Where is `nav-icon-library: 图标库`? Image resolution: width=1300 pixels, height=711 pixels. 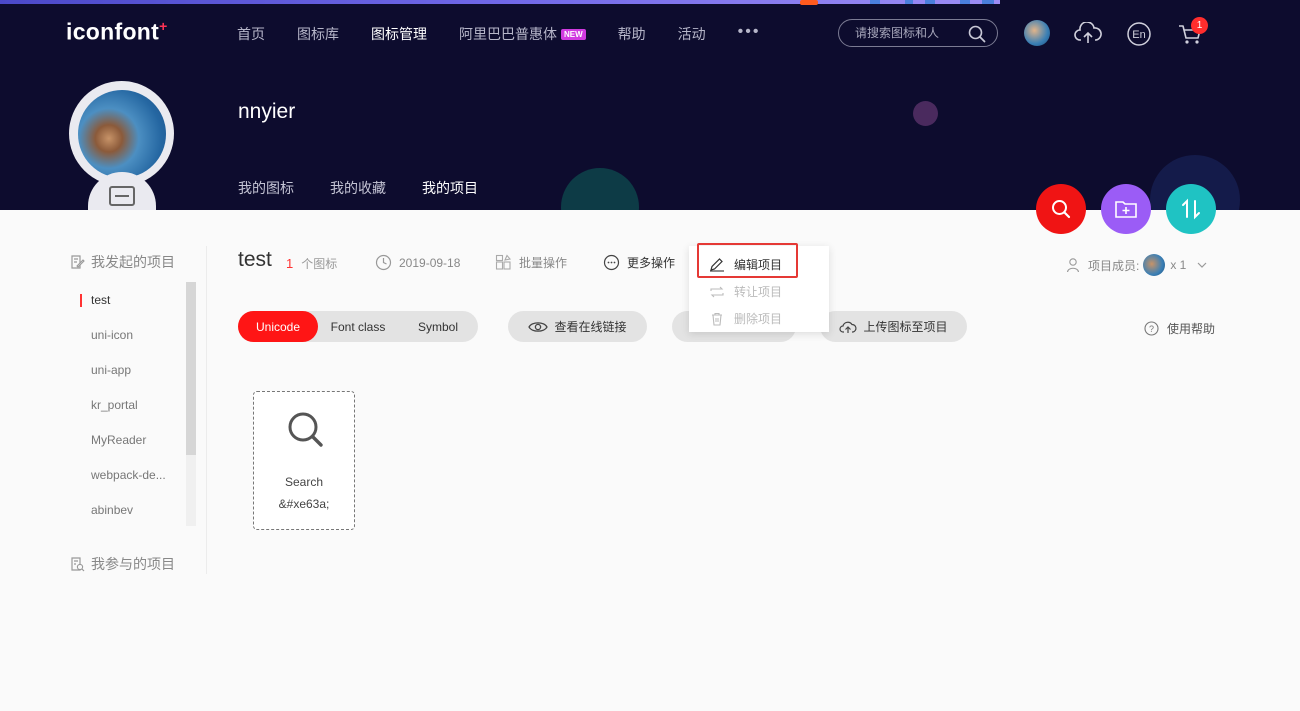
nav-icon-library: 图标库 is located at coordinates (318, 34).